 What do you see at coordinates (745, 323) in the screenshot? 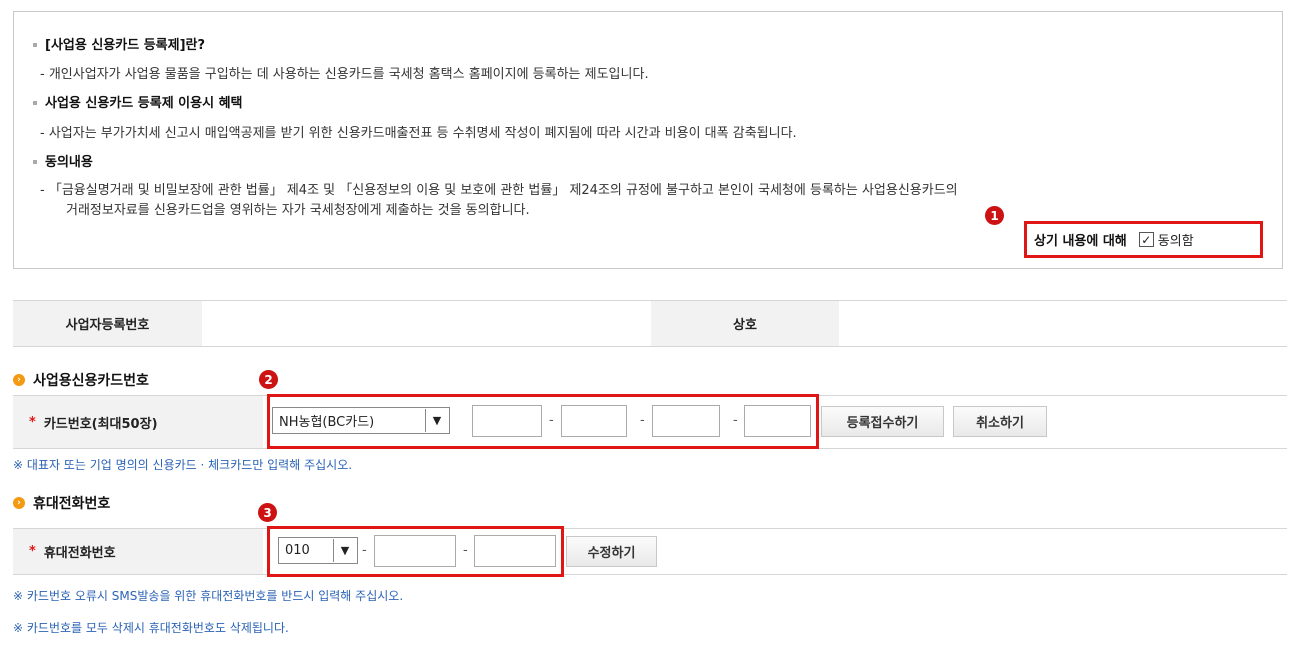
I see `business-name-label: 상호` at bounding box center [745, 323].